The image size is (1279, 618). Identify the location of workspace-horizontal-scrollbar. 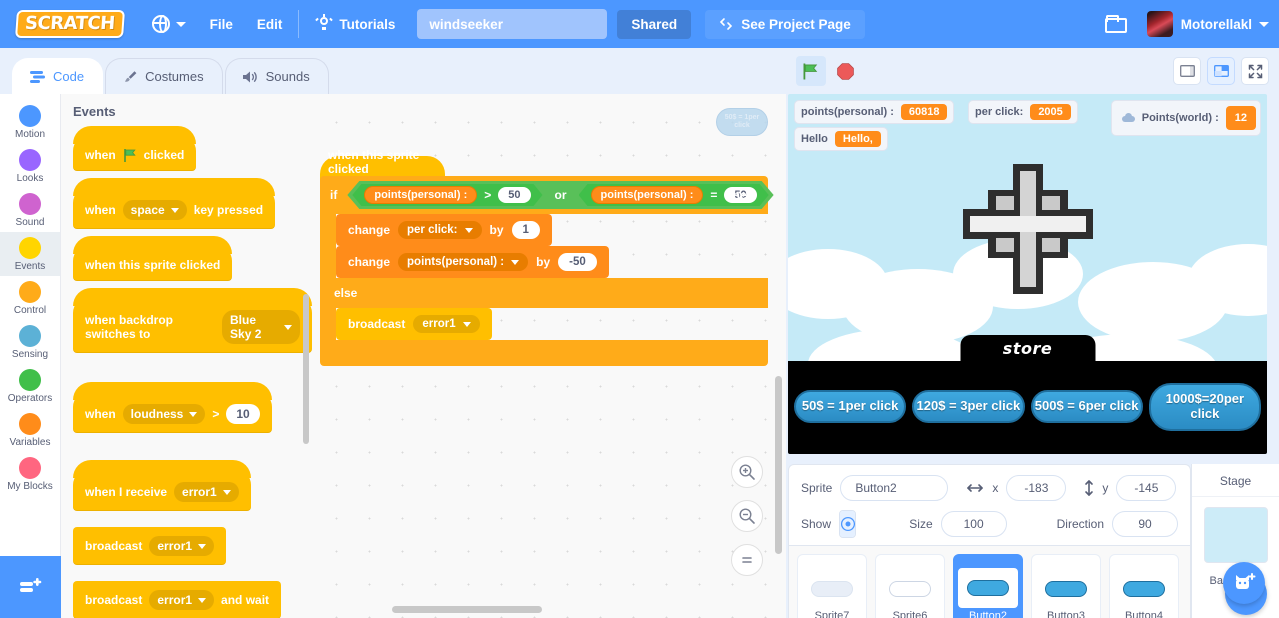
(467, 609).